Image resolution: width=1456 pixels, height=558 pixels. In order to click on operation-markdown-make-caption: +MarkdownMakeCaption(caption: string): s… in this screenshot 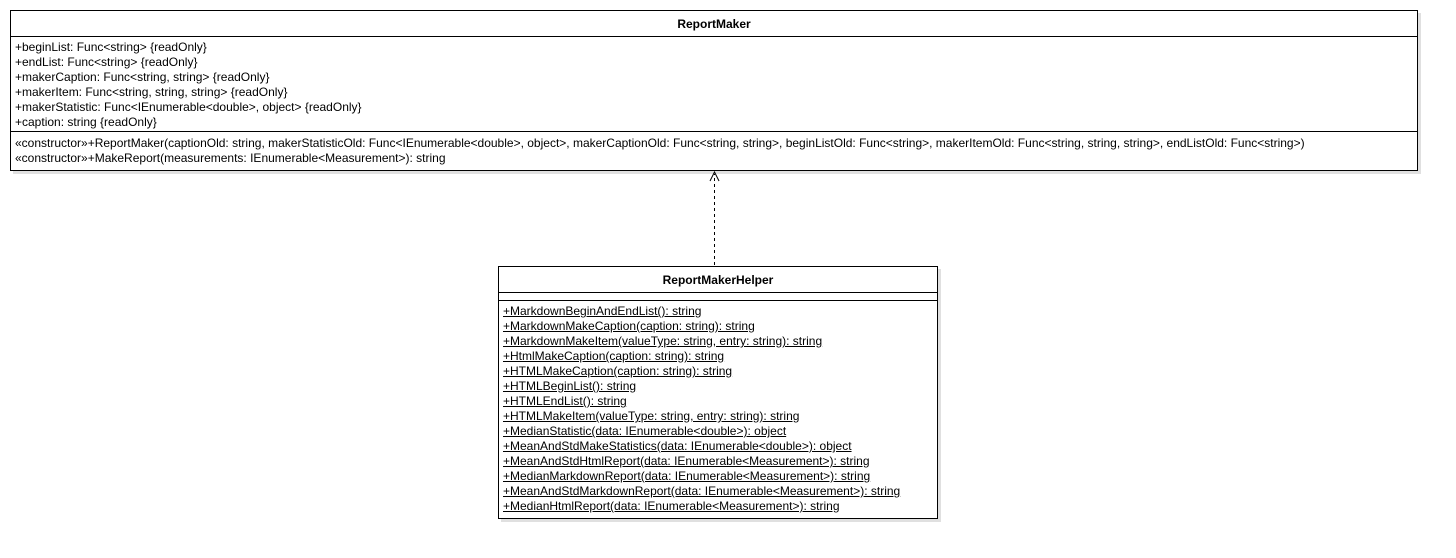, I will do `click(629, 326)`.